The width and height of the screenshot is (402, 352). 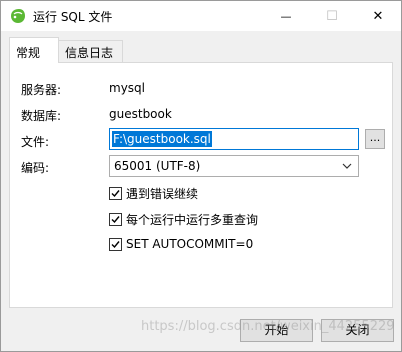 I want to click on autocommit-option: SET AUTOCOMMIT=0, so click(x=181, y=244).